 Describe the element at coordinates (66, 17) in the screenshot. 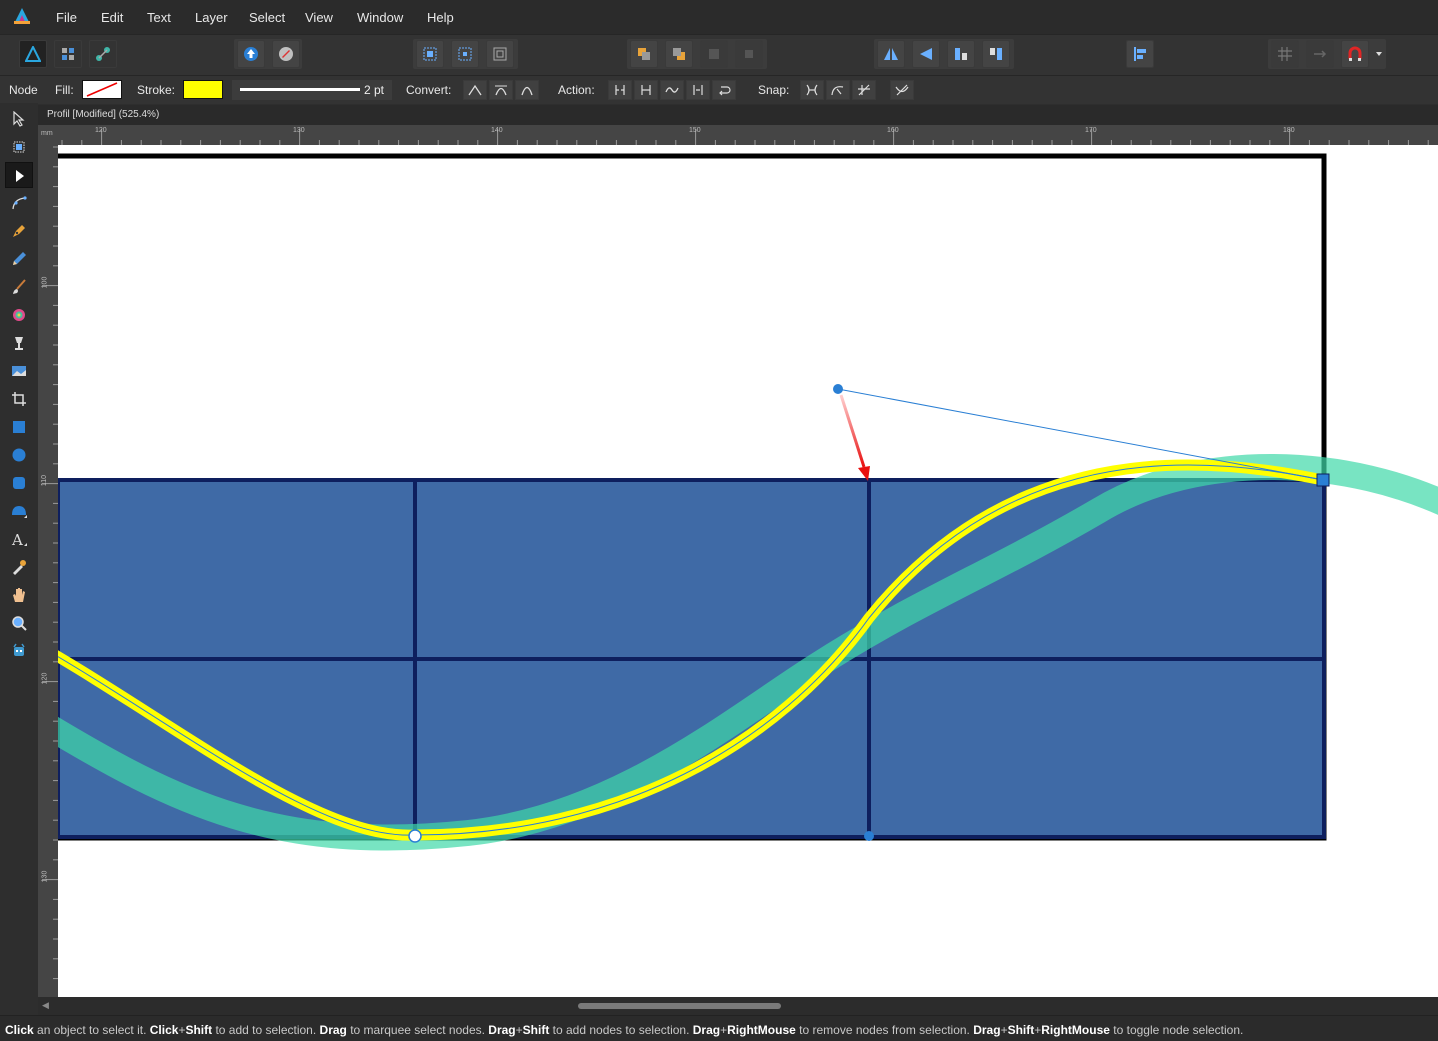

I see `menu-file: File` at that location.